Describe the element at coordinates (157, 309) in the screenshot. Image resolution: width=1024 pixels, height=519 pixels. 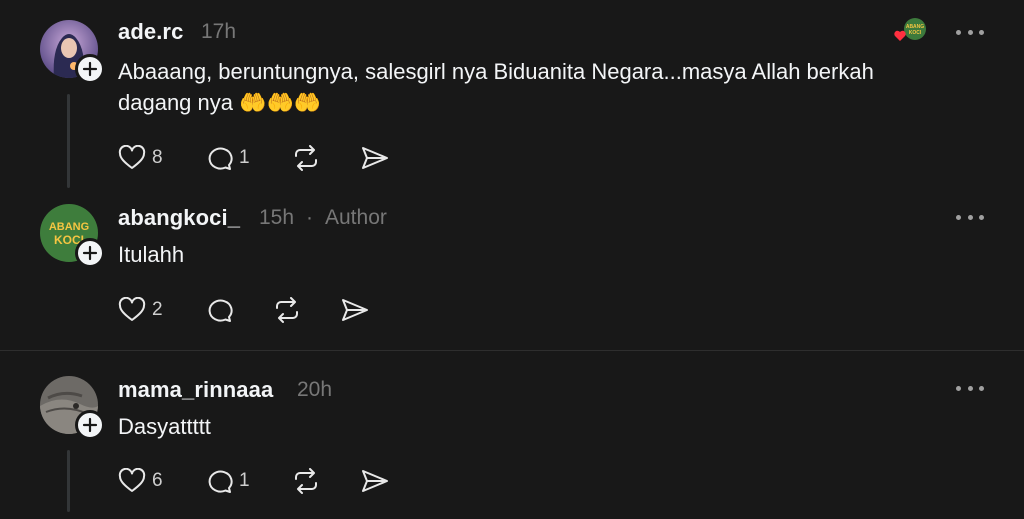
I see `like-count: 2` at that location.